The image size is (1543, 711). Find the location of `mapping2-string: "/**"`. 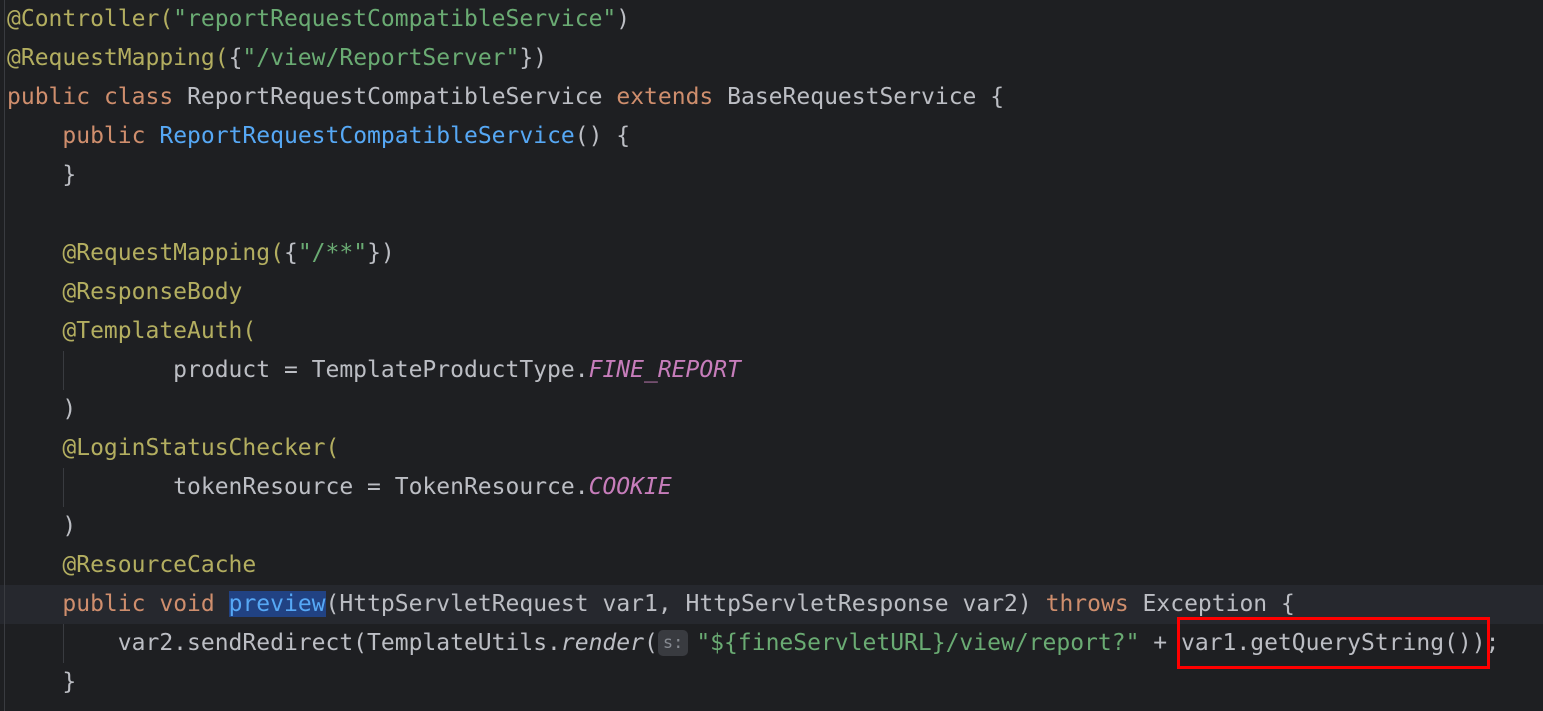

mapping2-string: "/**" is located at coordinates (332, 253).